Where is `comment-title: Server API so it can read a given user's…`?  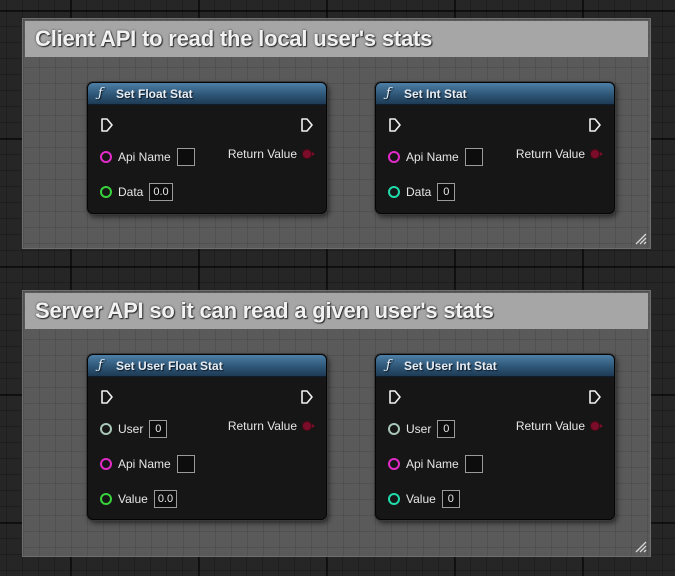 comment-title: Server API so it can read a given user's… is located at coordinates (336, 311).